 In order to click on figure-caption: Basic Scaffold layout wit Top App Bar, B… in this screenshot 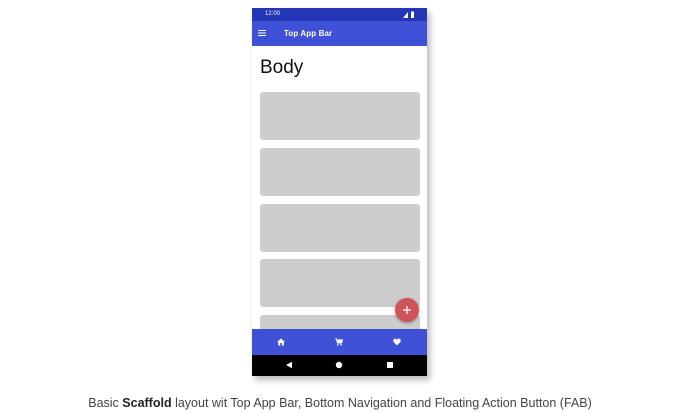, I will do `click(340, 403)`.